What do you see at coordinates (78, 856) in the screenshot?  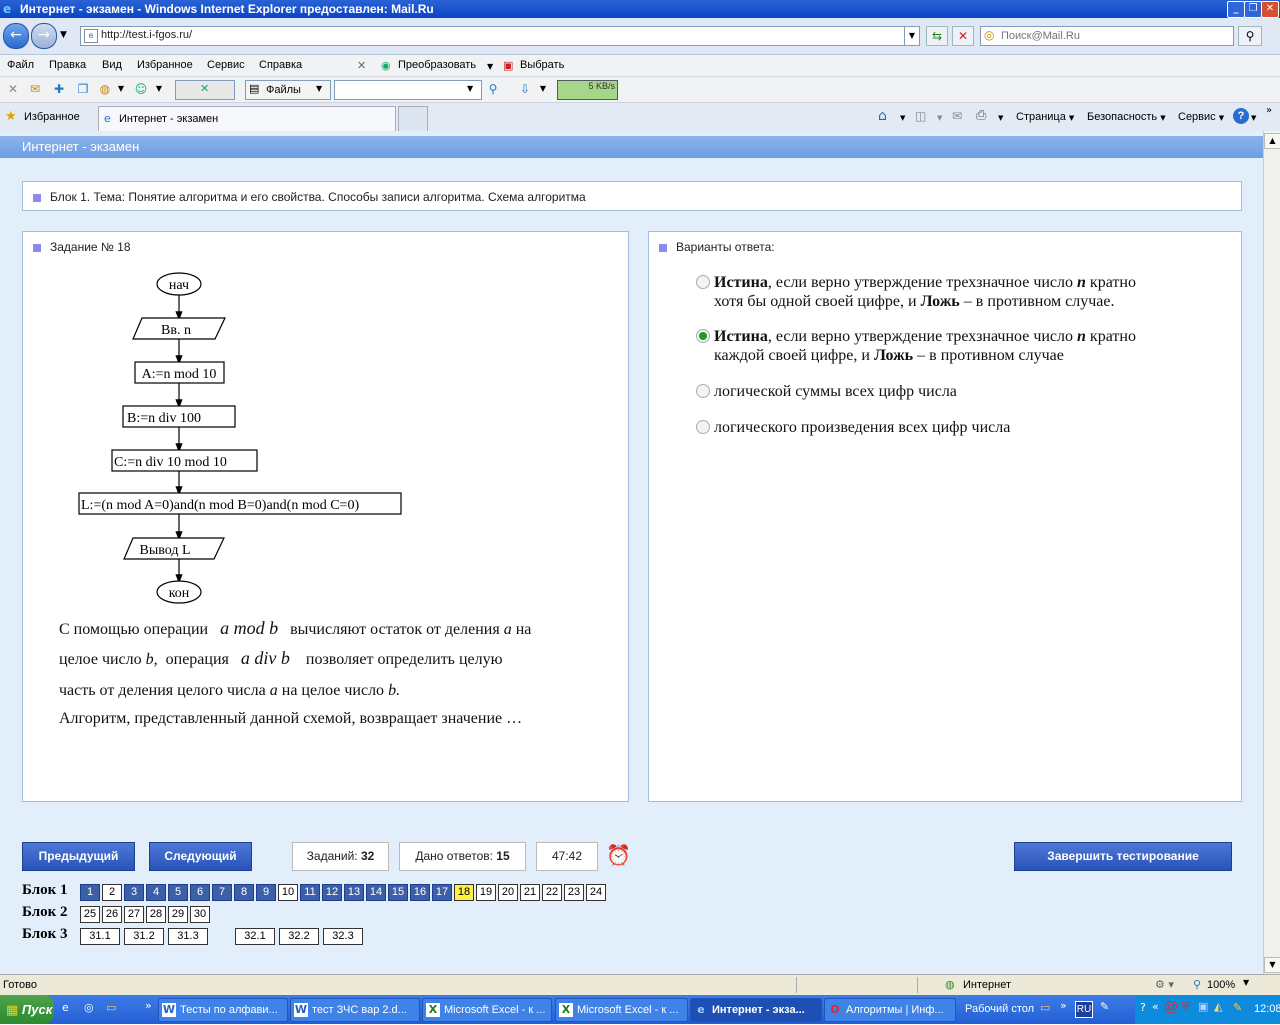 I see `previous-button: Предыдущий` at bounding box center [78, 856].